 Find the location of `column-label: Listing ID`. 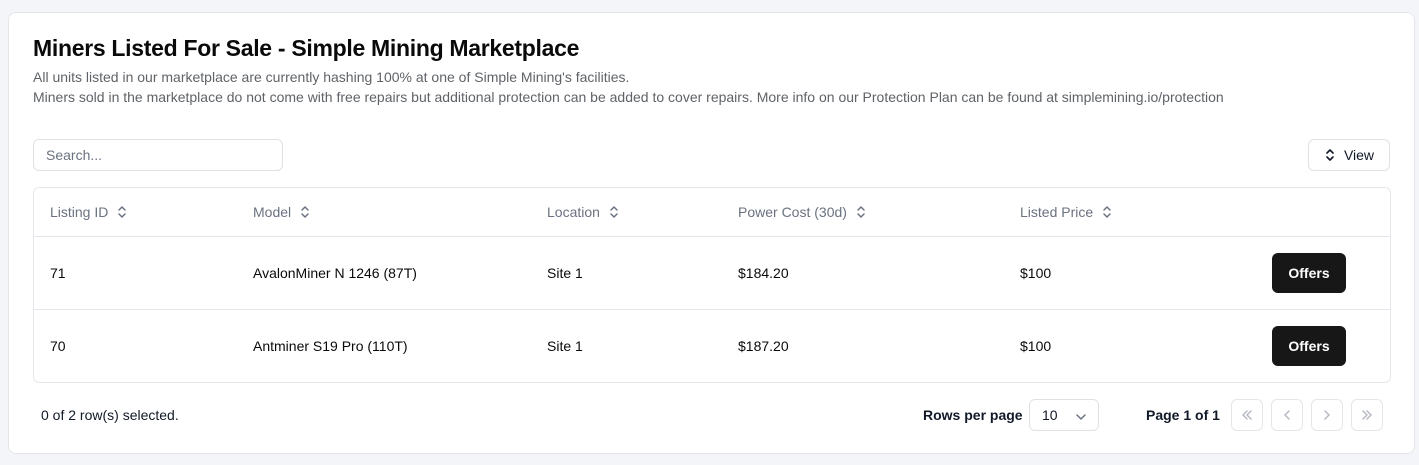

column-label: Listing ID is located at coordinates (79, 212).